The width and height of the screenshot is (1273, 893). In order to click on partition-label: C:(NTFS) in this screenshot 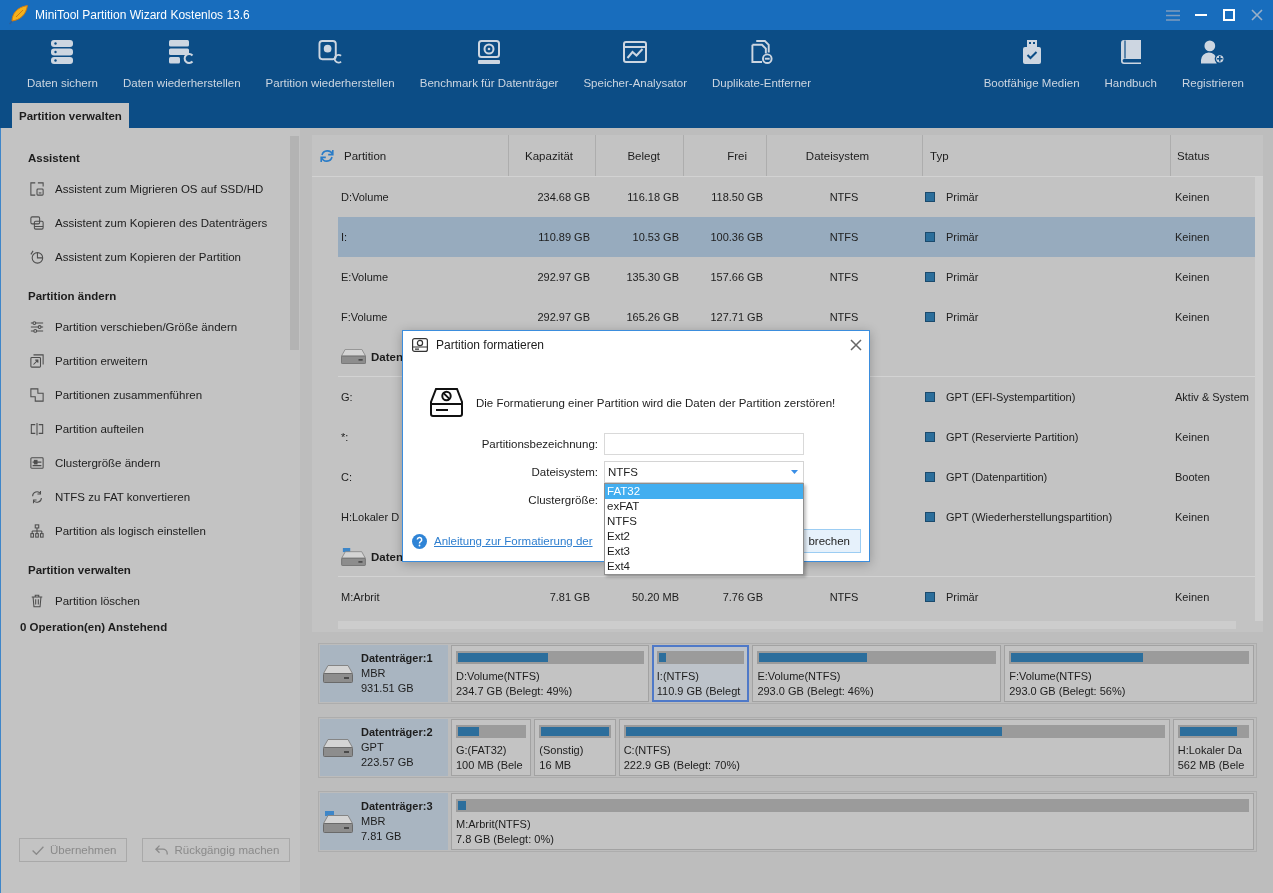, I will do `click(647, 750)`.